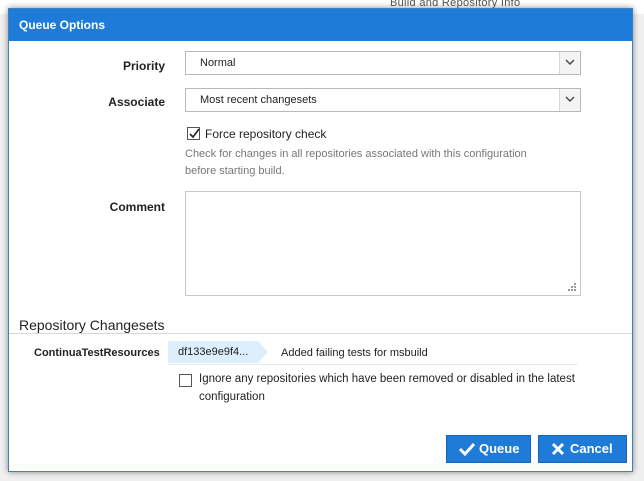 The image size is (644, 481). I want to click on ignore-removed-repositories-label-line2: configuration, so click(232, 397).